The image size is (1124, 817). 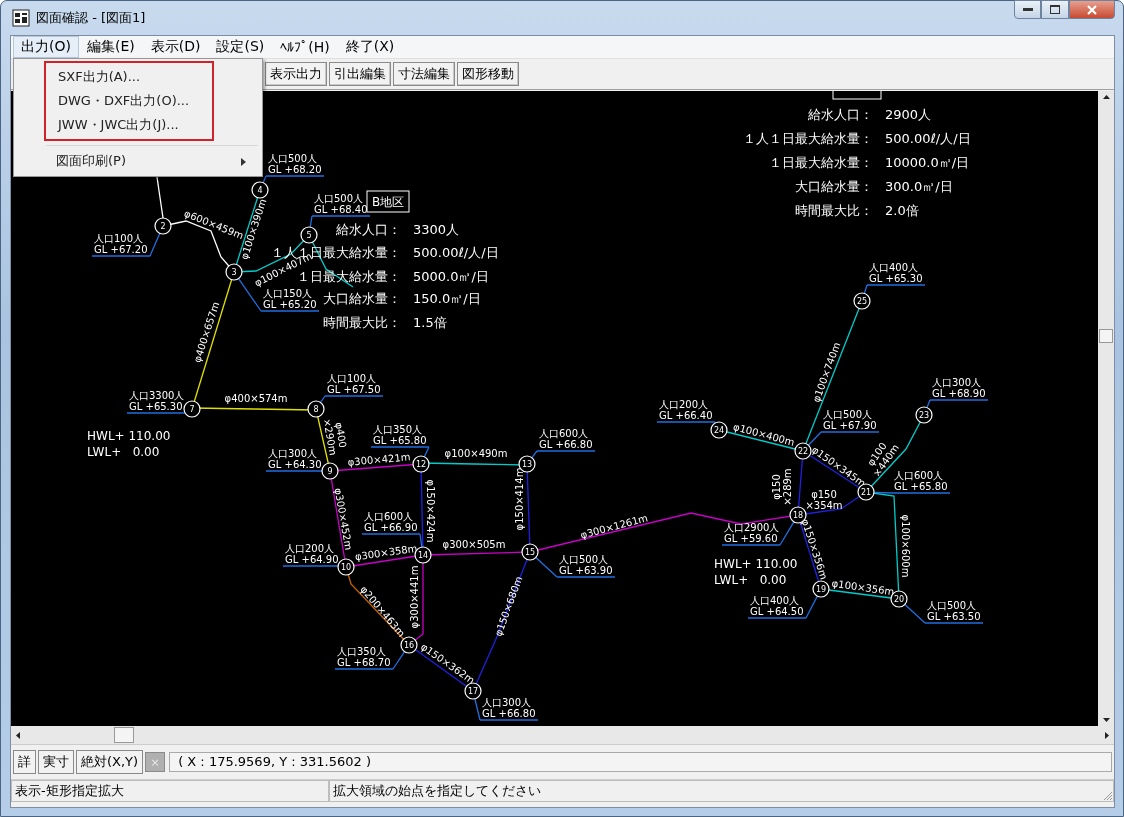 What do you see at coordinates (295, 169) in the screenshot?
I see `ground-level-label: GL +68.20` at bounding box center [295, 169].